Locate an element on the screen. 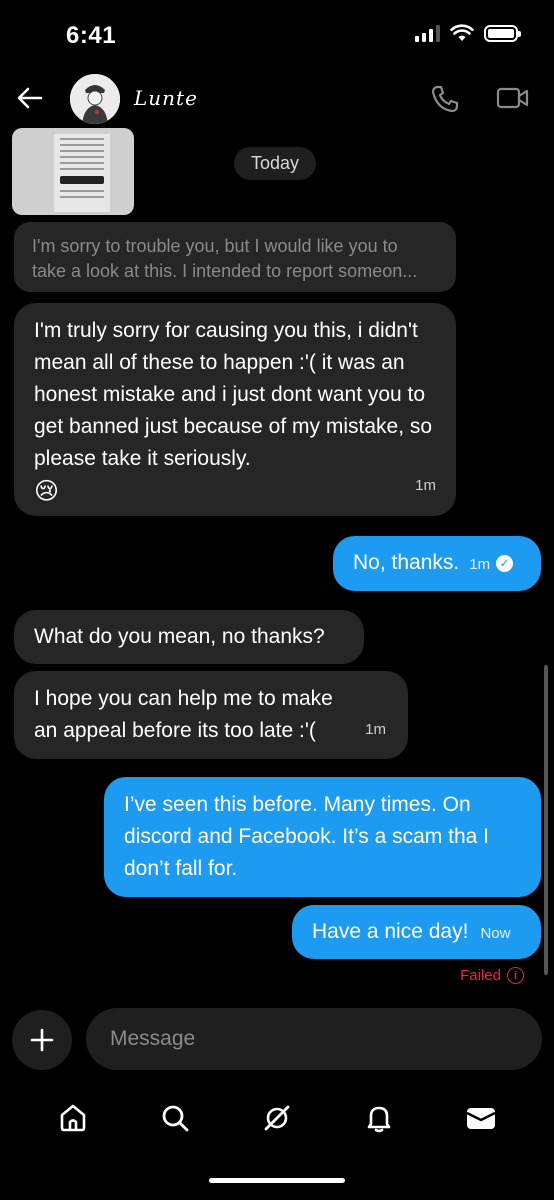 The height and width of the screenshot is (1200, 554). bottom-navigation is located at coordinates (277, 1118).